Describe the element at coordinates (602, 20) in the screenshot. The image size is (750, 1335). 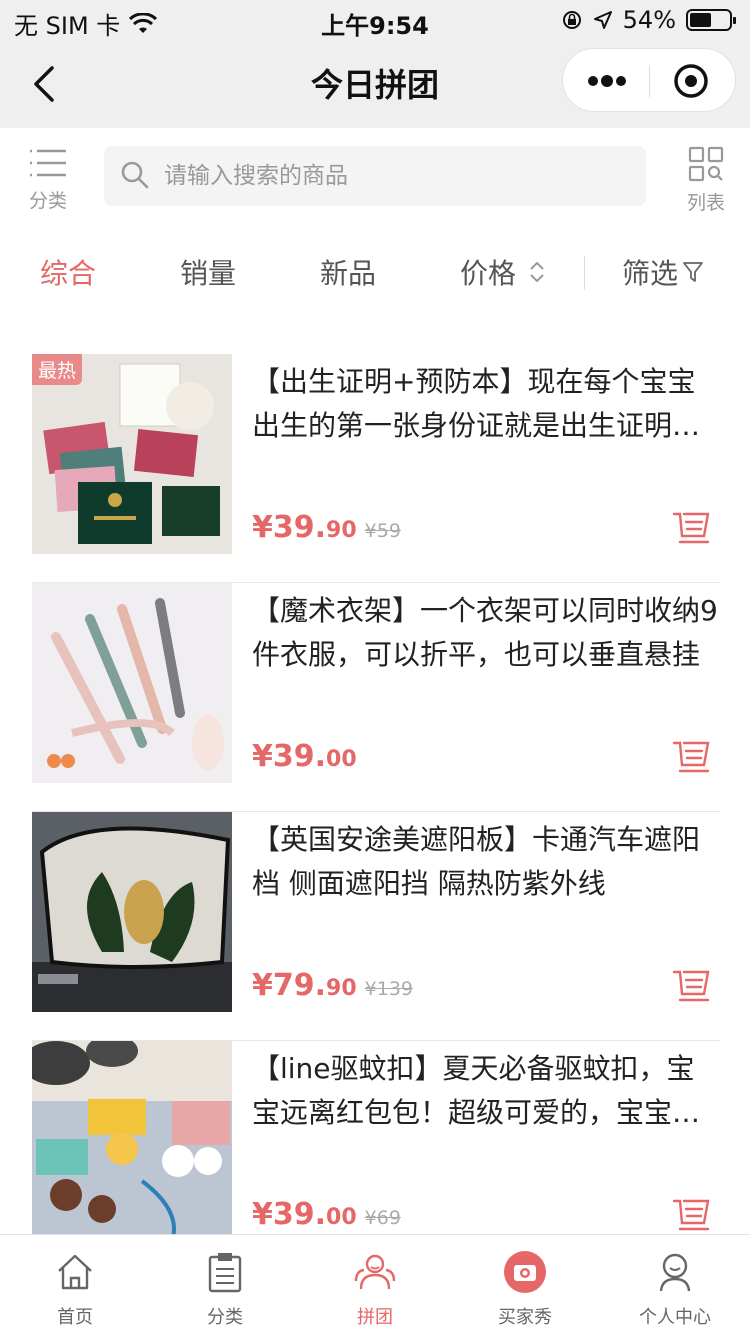
I see `location-icon` at that location.